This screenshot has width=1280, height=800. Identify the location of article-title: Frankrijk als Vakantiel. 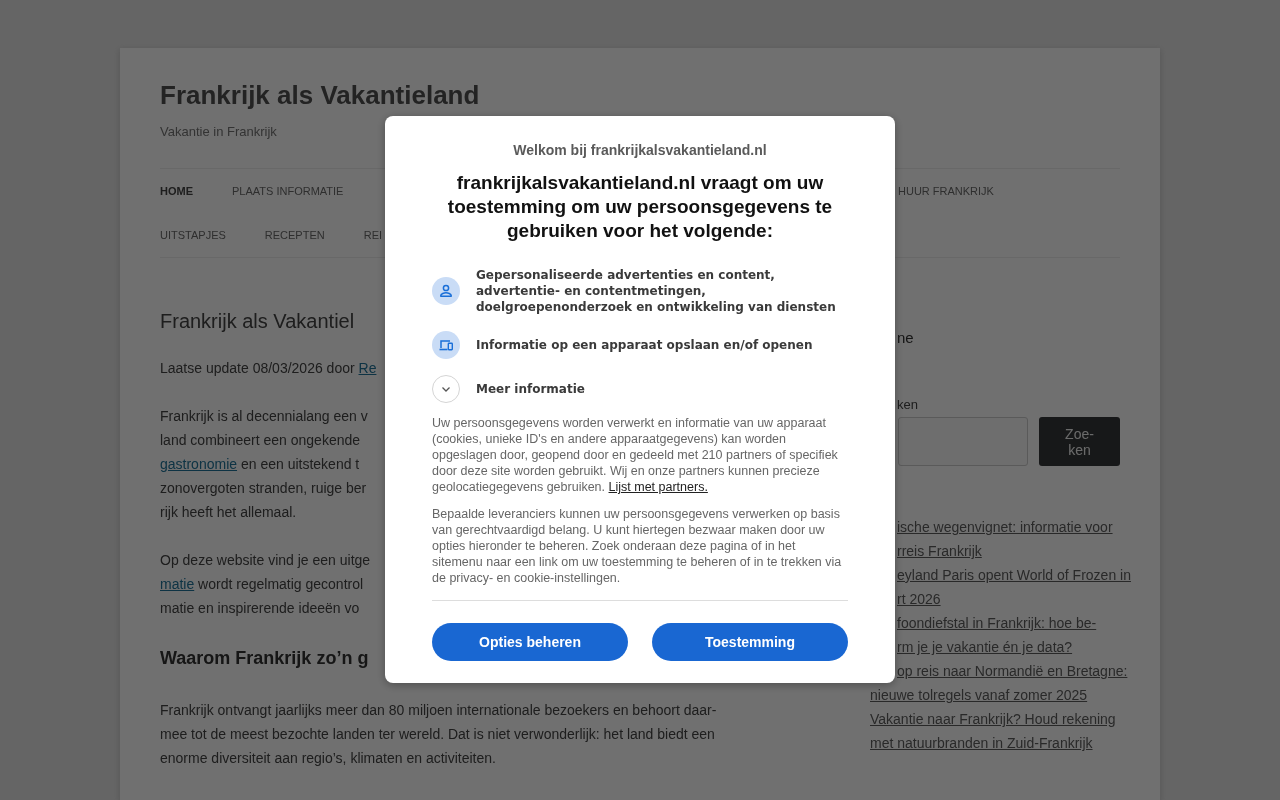
(257, 321).